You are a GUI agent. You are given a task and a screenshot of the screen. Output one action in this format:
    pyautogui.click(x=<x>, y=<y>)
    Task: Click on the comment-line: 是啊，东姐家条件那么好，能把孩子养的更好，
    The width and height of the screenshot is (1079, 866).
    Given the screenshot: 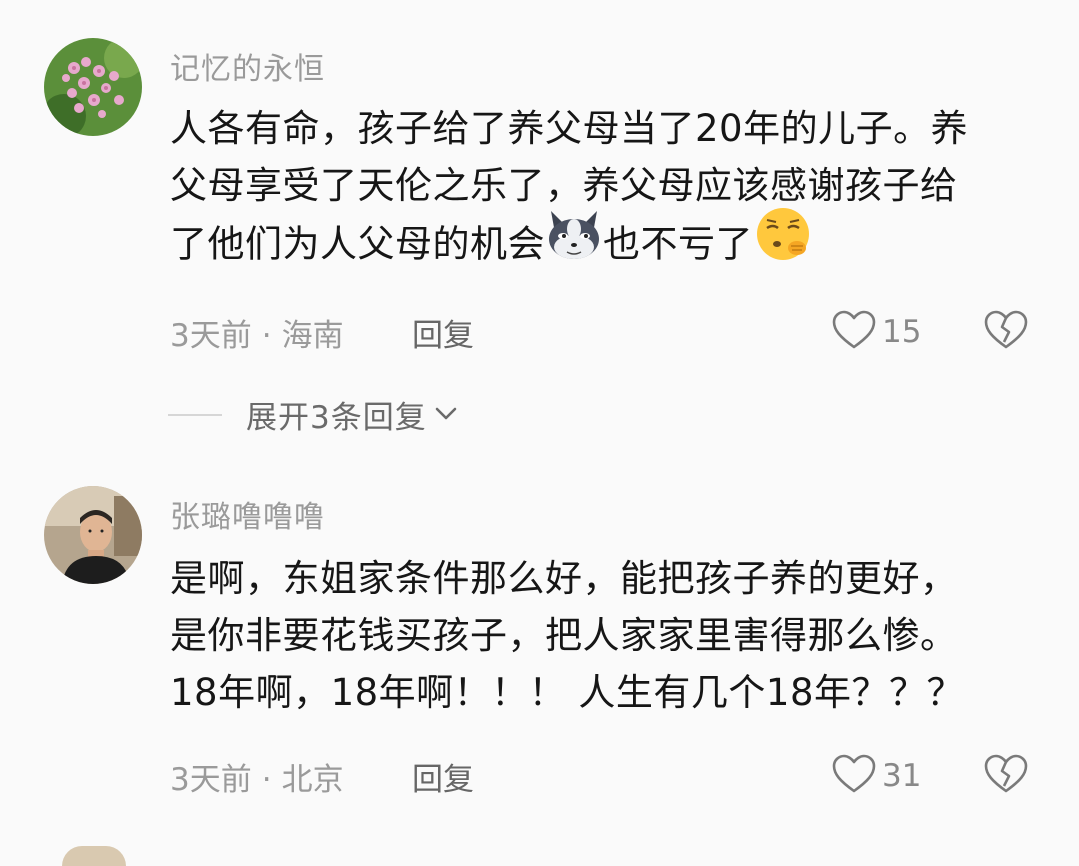 What is the action you would take?
    pyautogui.click(x=564, y=578)
    